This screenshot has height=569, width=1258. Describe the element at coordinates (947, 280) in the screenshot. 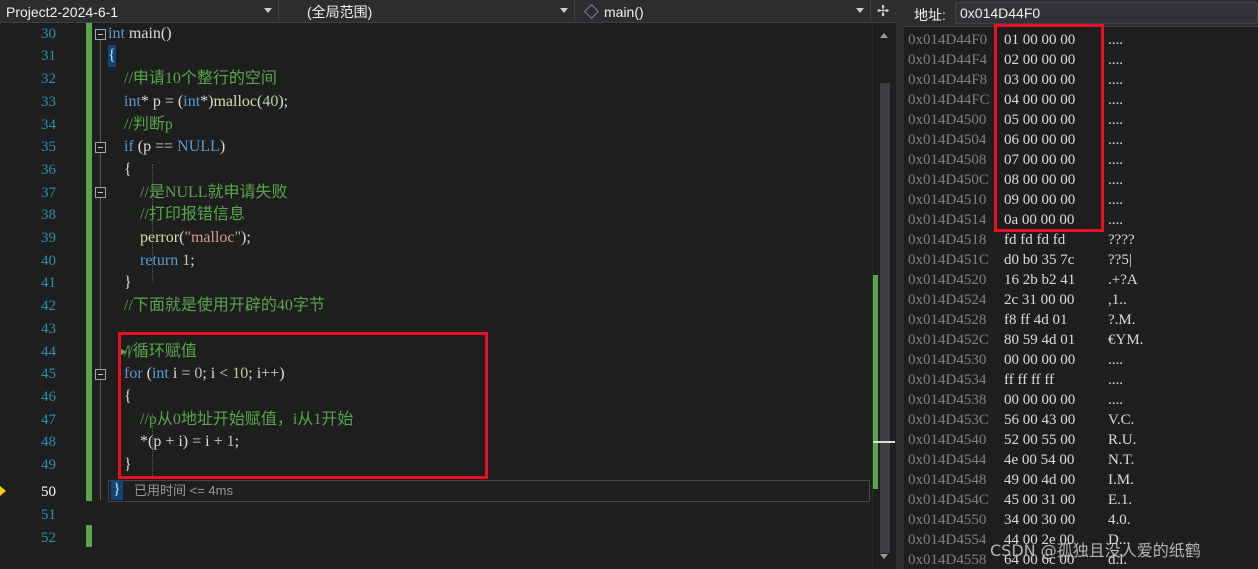

I see `memory-address: 0x014D4520` at that location.